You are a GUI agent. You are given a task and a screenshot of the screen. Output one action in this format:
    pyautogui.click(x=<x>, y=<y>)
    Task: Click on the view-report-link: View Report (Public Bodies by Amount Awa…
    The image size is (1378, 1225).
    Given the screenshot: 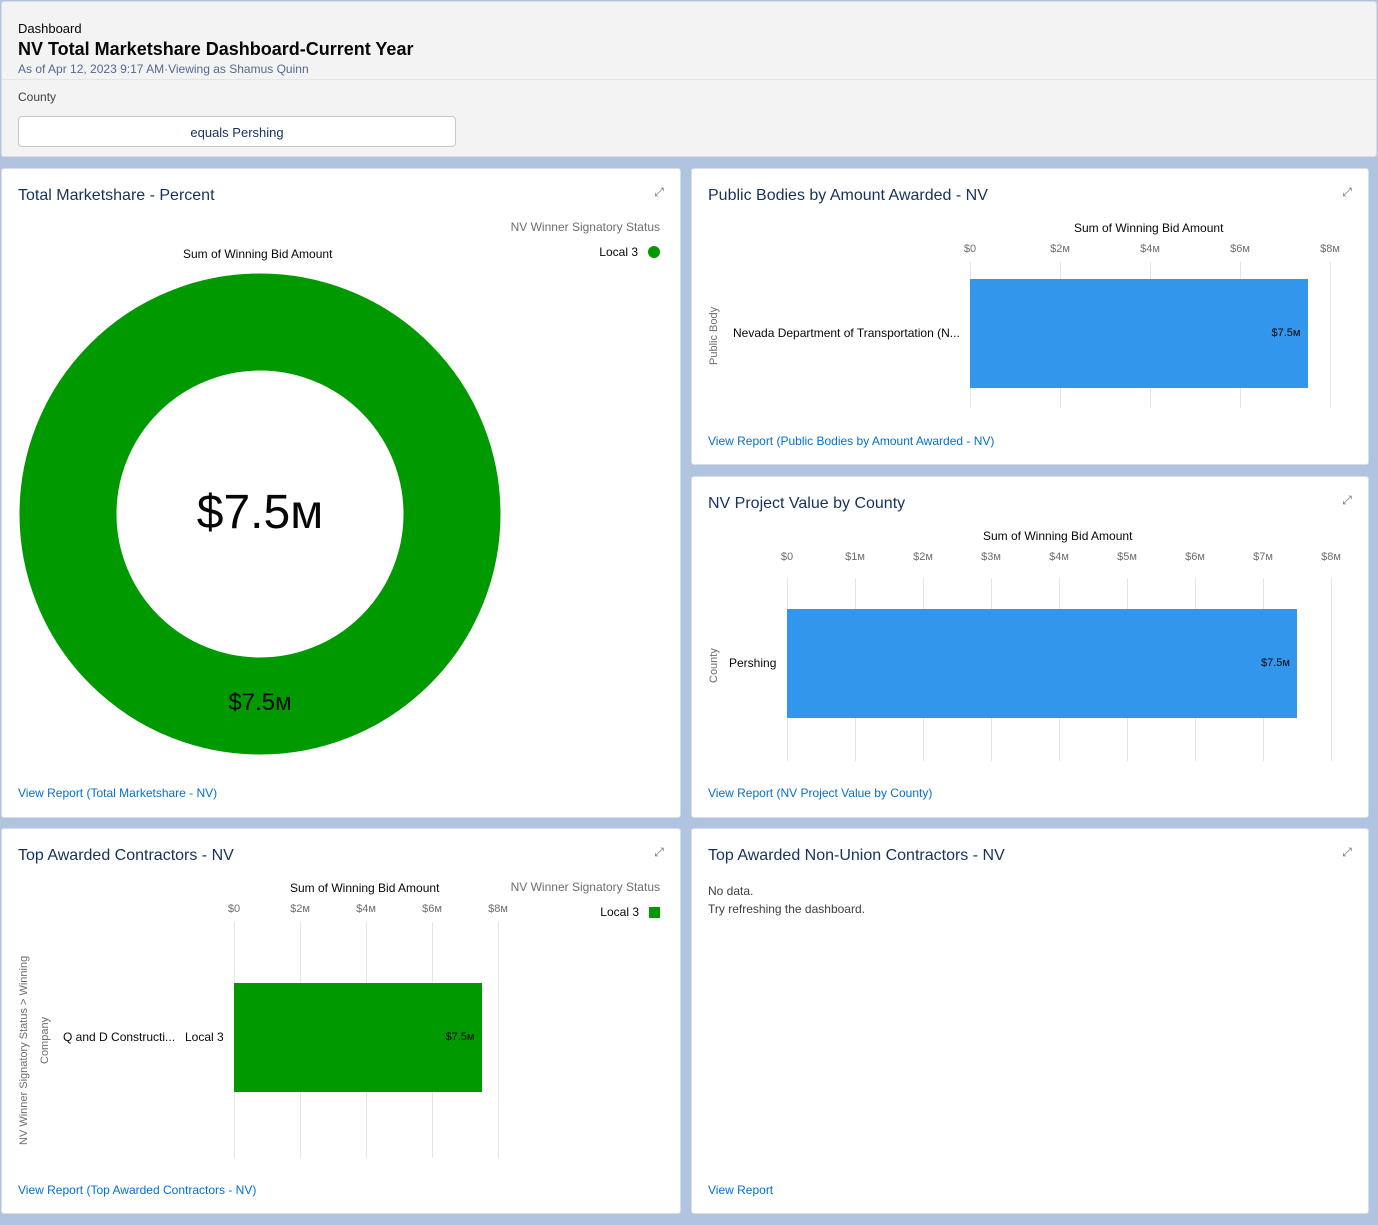 What is the action you would take?
    pyautogui.click(x=851, y=441)
    